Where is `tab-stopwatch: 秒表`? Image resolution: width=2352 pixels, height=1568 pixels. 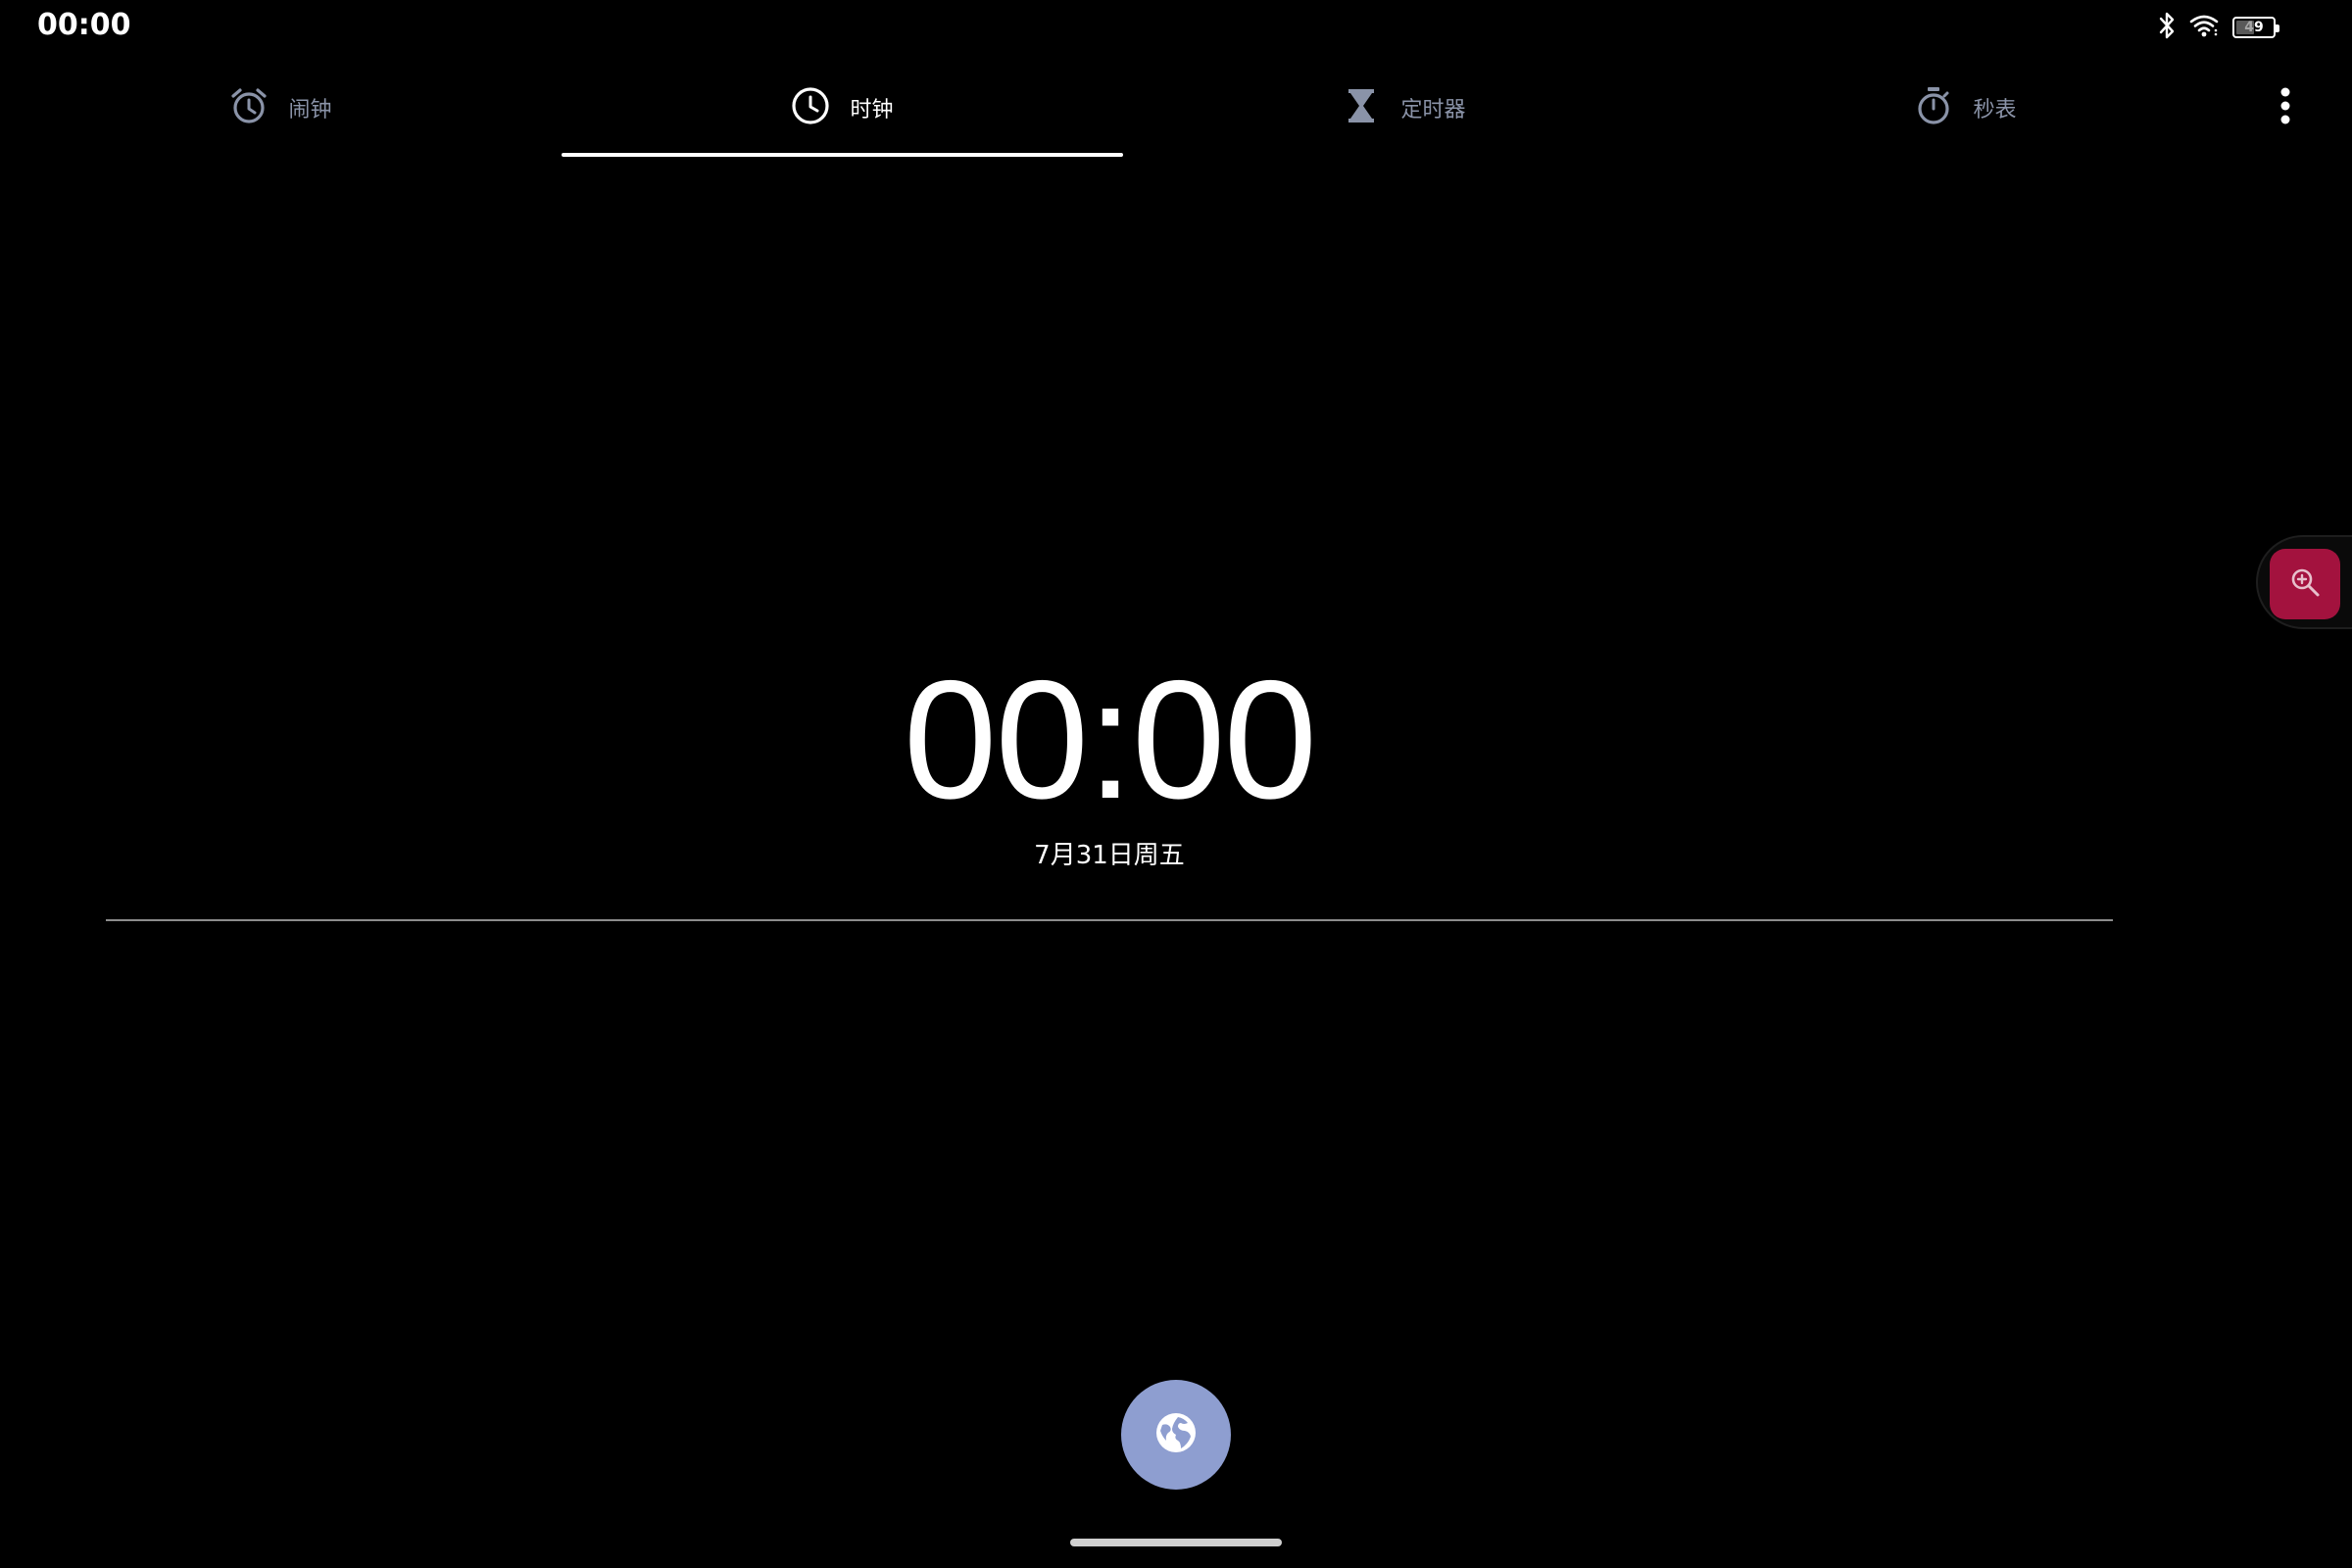
tab-stopwatch: 秒表 is located at coordinates (1965, 108).